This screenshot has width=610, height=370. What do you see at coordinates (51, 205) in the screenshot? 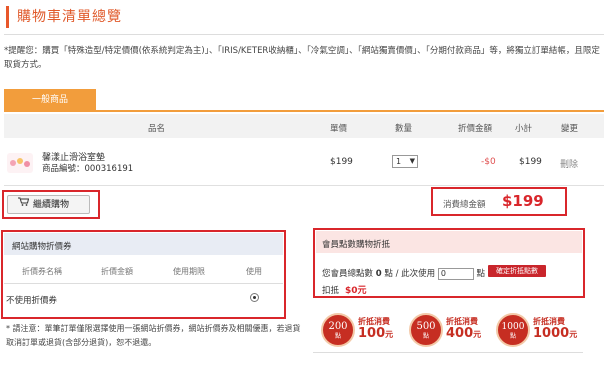
I see `continue-shopping-label: 繼續購物` at bounding box center [51, 205].